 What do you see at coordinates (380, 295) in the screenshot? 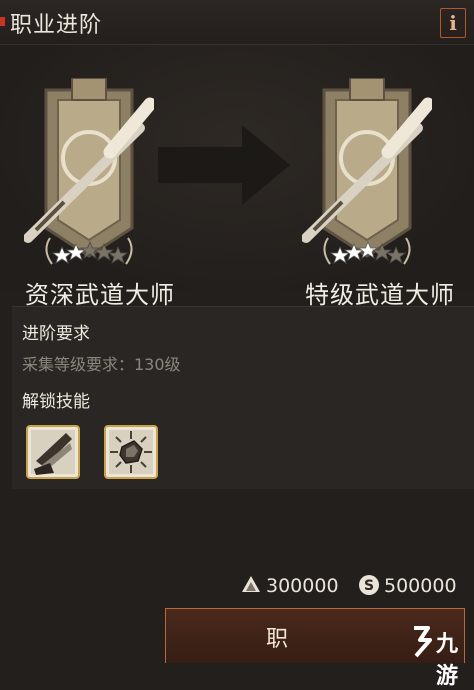
I see `next-class-name: 特级武道大师` at bounding box center [380, 295].